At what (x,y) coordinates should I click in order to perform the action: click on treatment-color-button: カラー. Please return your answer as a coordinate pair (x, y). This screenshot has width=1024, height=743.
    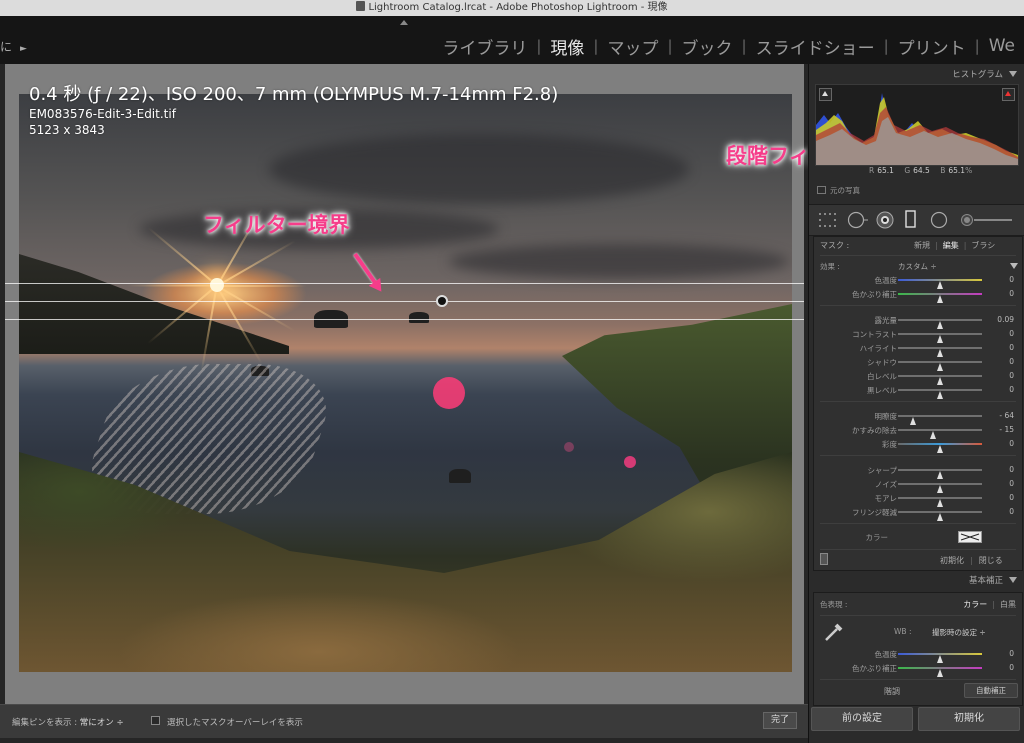
    Looking at the image, I should click on (975, 604).